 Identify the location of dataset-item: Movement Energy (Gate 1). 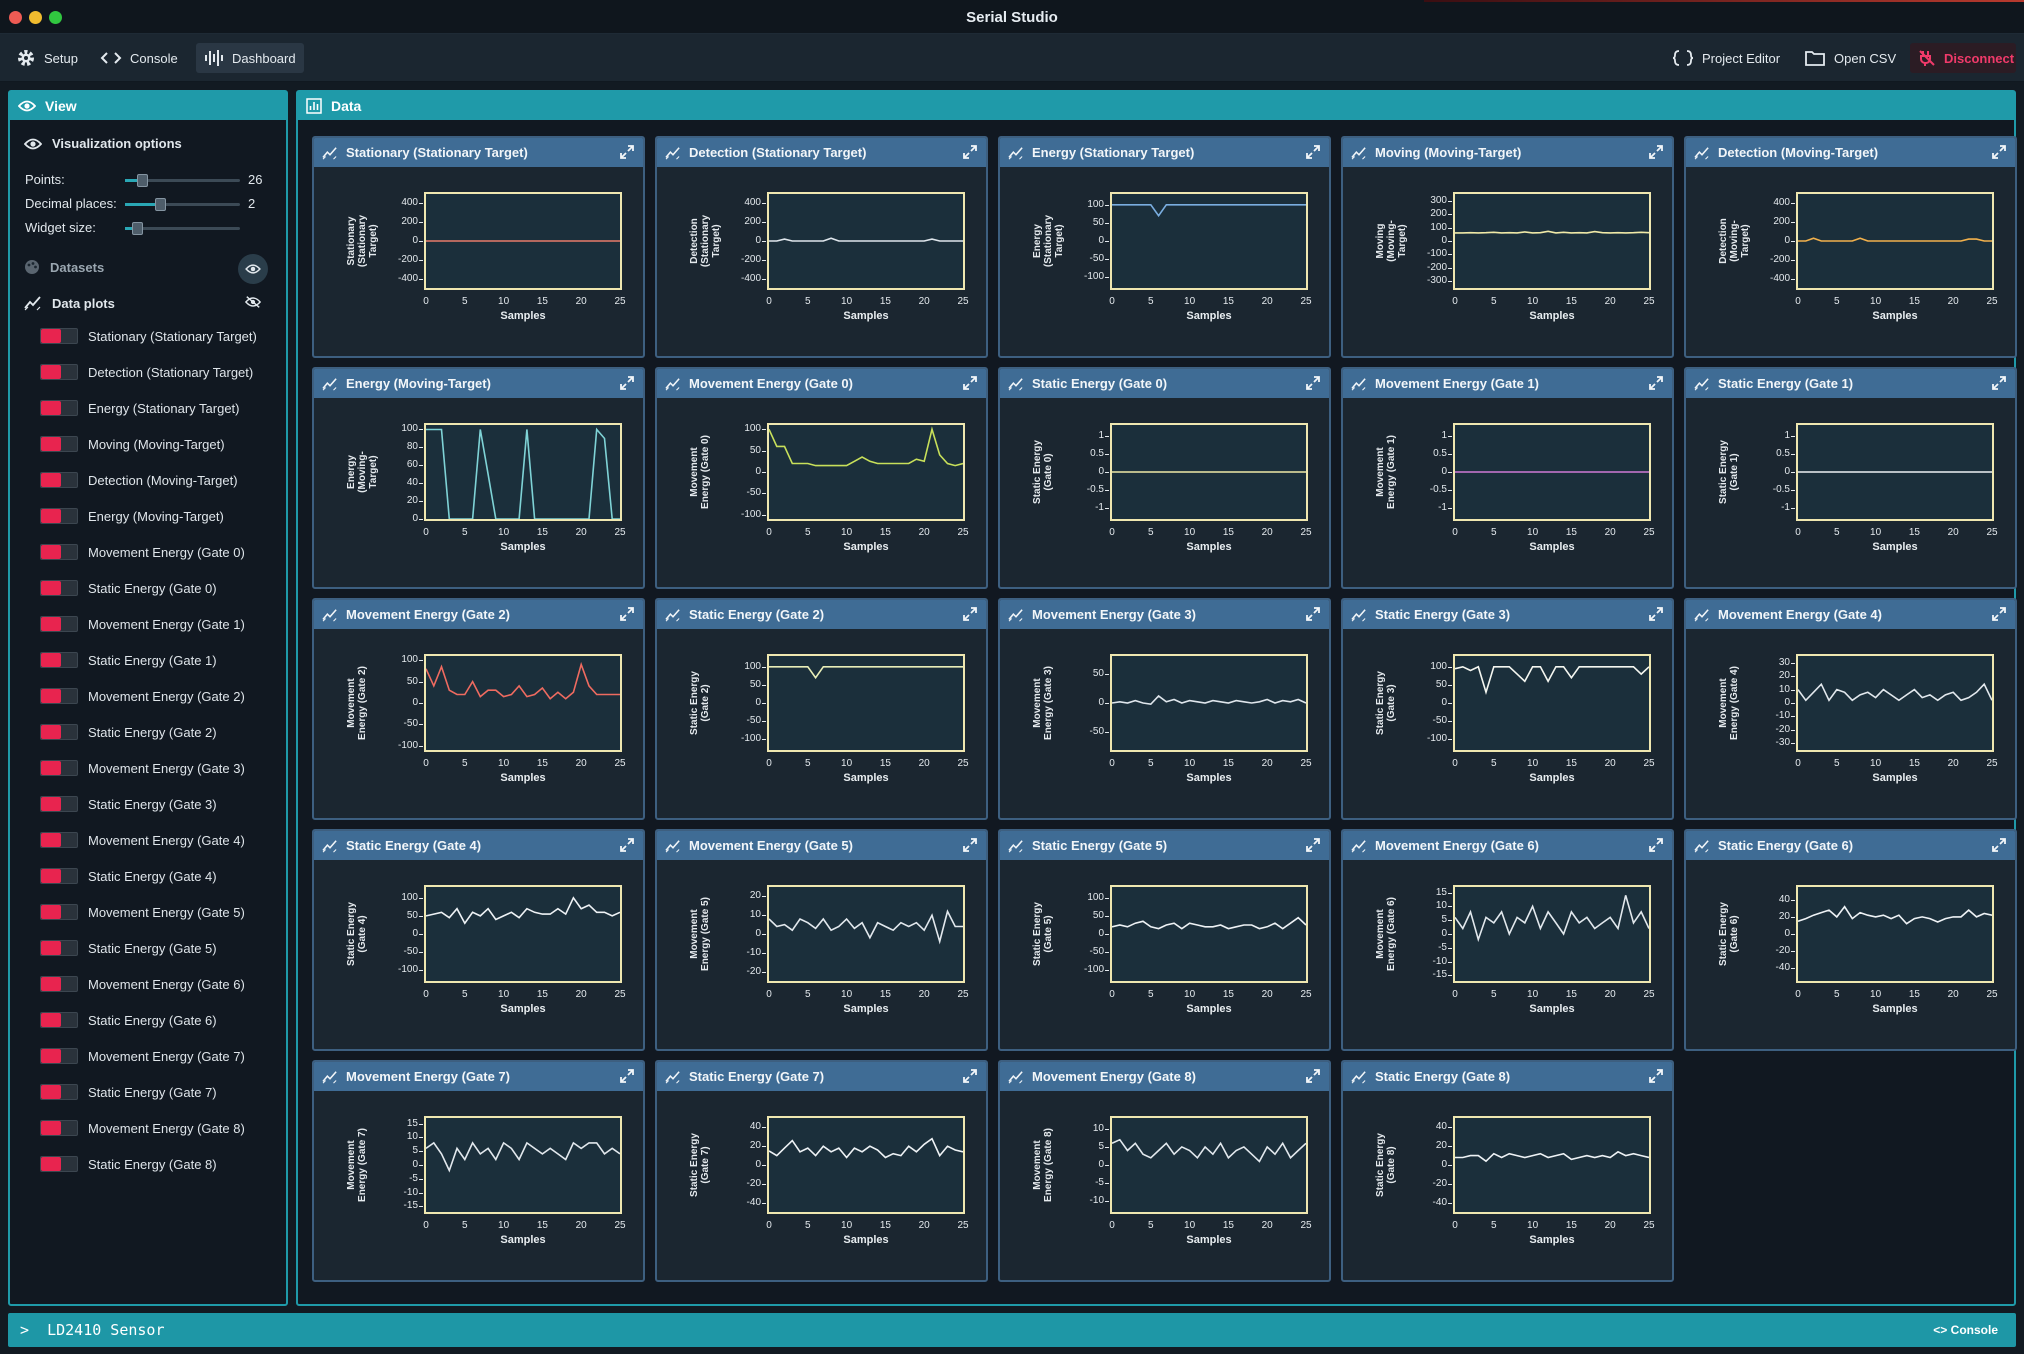
(142, 624).